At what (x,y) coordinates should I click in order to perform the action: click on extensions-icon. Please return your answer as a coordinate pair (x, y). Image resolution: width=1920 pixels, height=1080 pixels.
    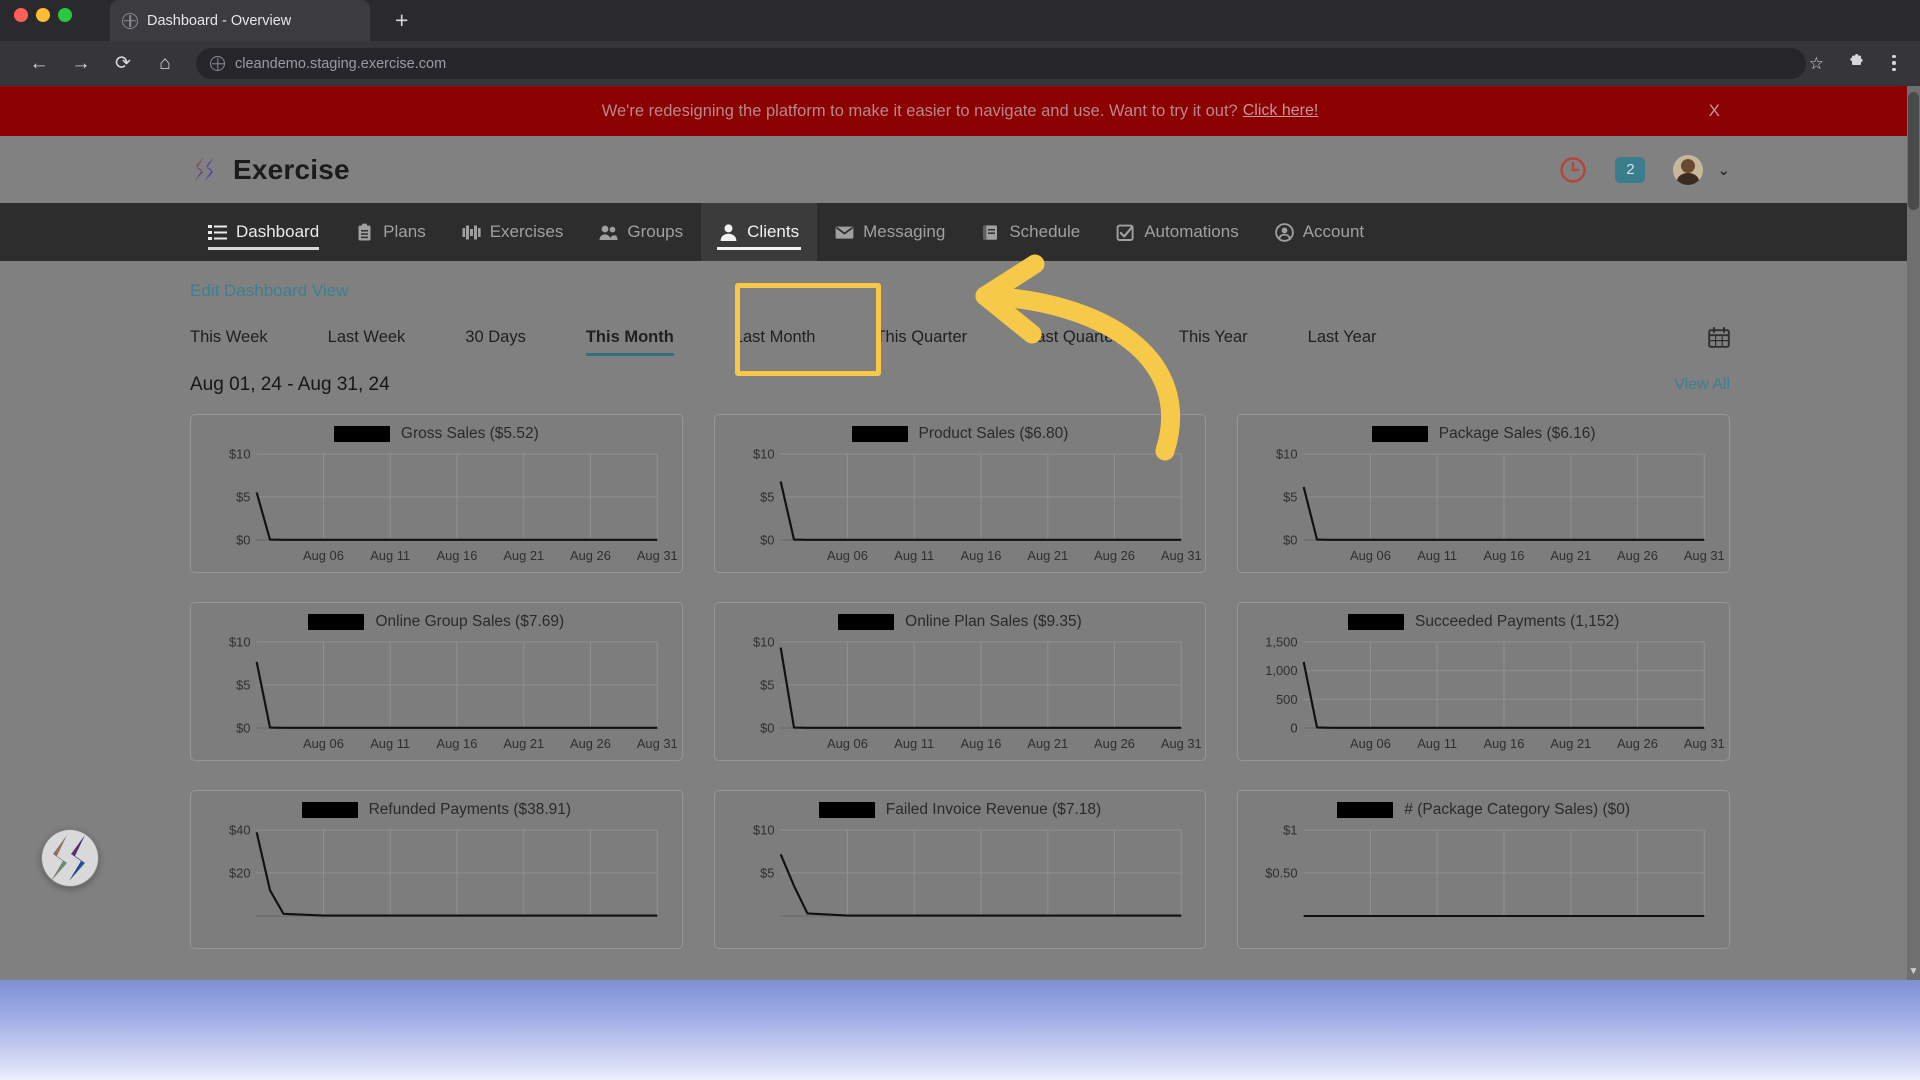
    Looking at the image, I should click on (1856, 63).